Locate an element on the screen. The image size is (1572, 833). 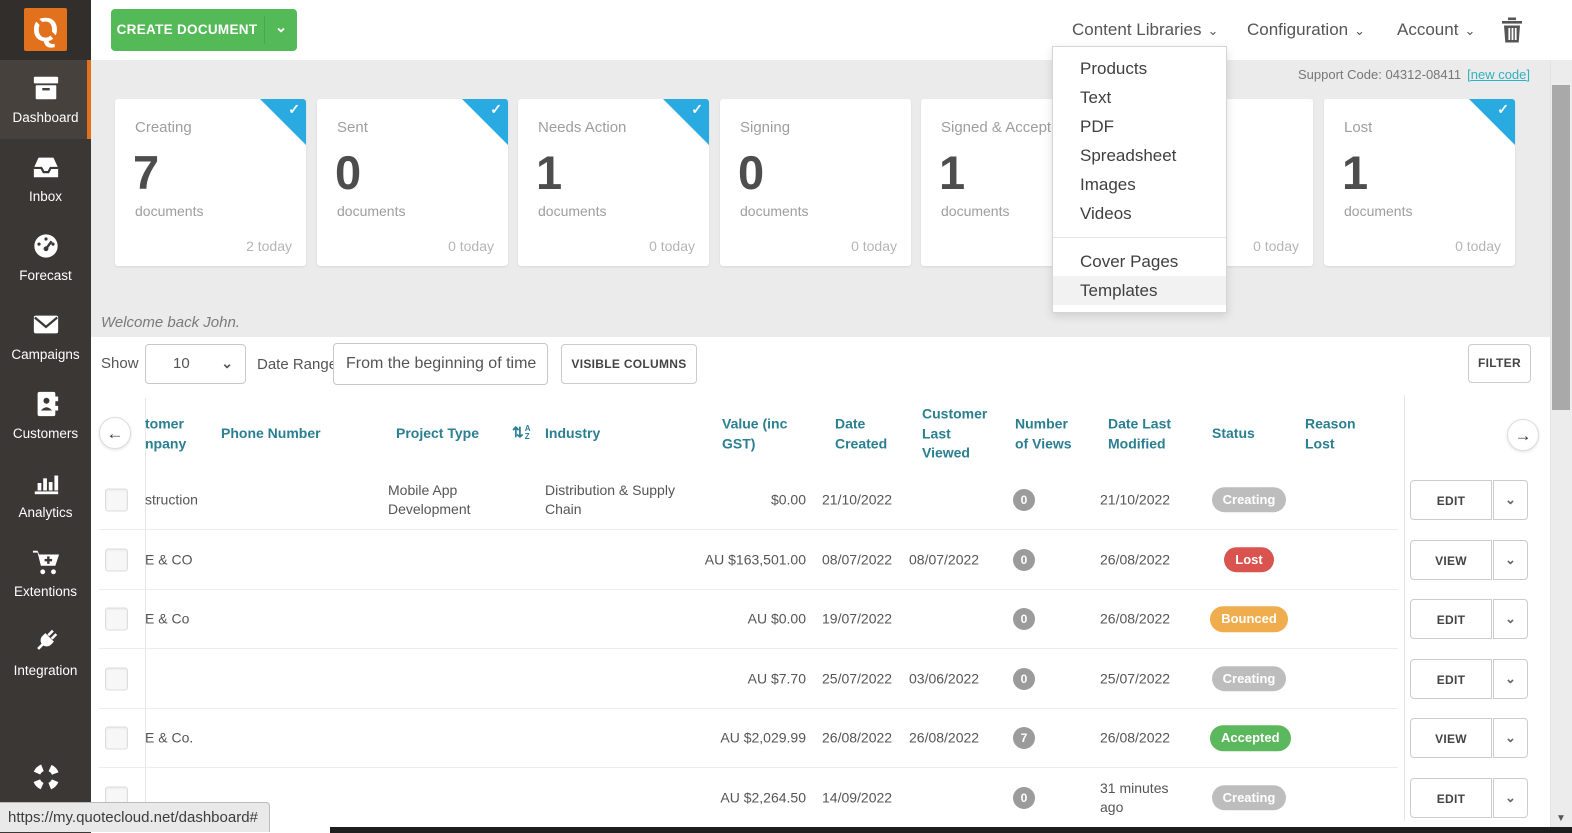
status-card-needs-action: ✓ Needs Action 1 documents 0 today is located at coordinates (613, 182).